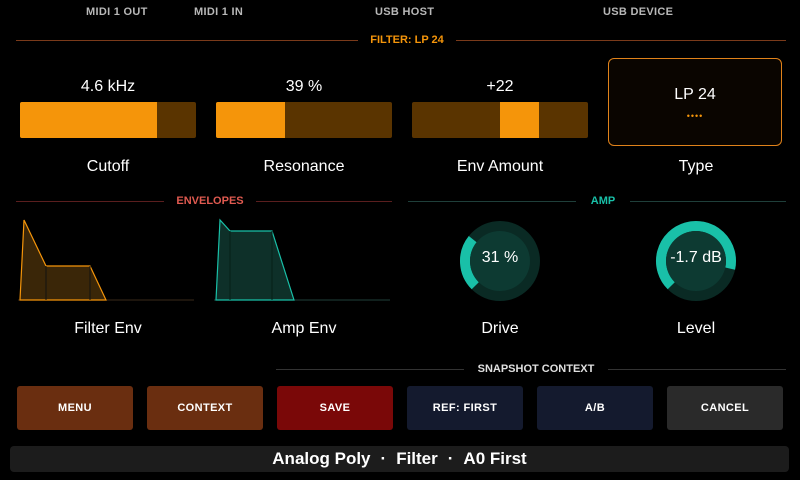 The width and height of the screenshot is (800, 480). I want to click on save-button: SAVE, so click(335, 408).